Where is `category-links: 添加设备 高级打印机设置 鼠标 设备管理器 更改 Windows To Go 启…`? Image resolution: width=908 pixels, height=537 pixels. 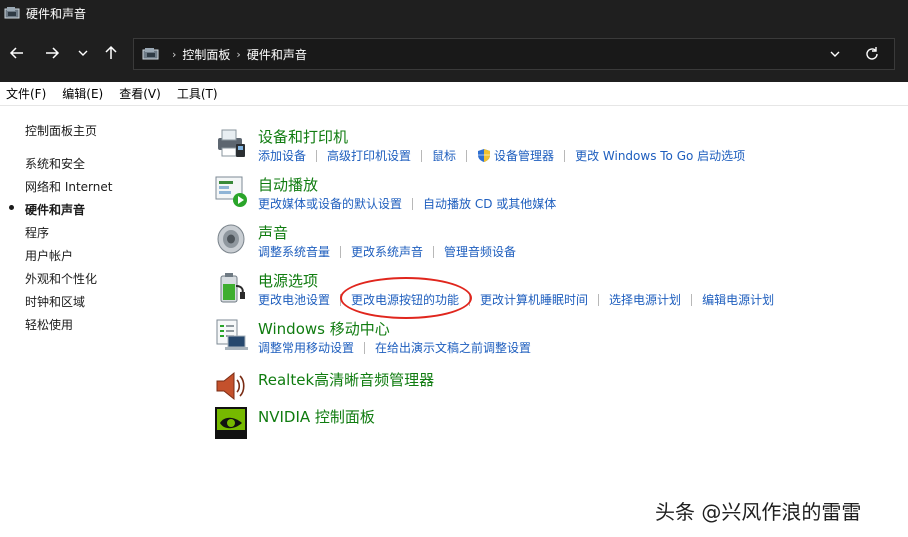 category-links: 添加设备 高级打印机设置 鼠标 设备管理器 更改 Windows To Go 启… is located at coordinates (501, 155).